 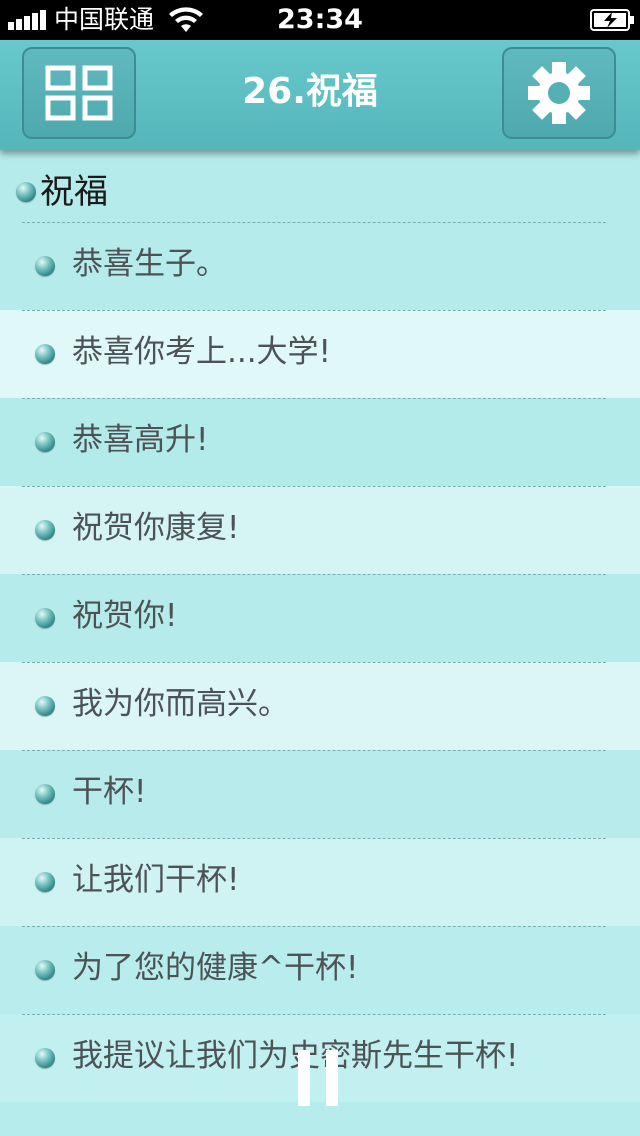 I want to click on list-item-text: 我提议让我们为史密斯先生干杯!, so click(x=295, y=1056).